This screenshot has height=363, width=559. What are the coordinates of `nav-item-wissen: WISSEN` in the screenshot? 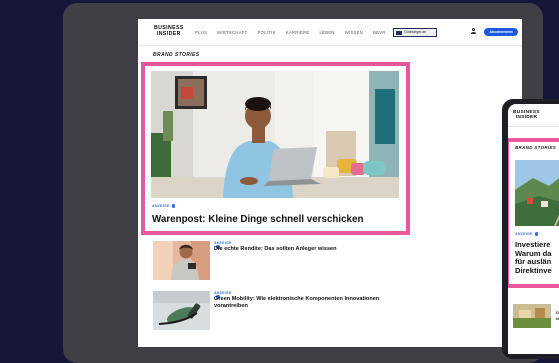 It's located at (354, 32).